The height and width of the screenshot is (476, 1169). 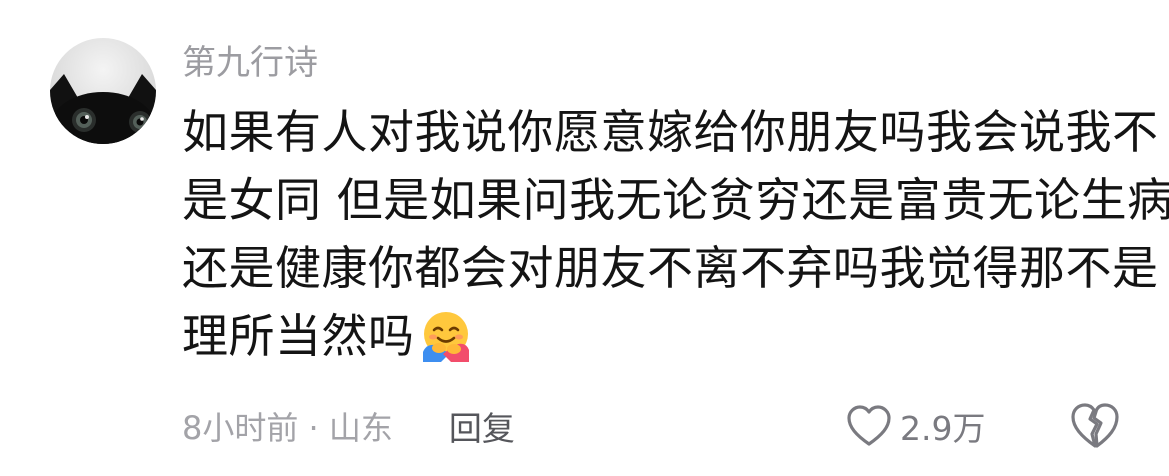 What do you see at coordinates (654, 336) in the screenshot?
I see `comment-text-line-last: 理所当然吗` at bounding box center [654, 336].